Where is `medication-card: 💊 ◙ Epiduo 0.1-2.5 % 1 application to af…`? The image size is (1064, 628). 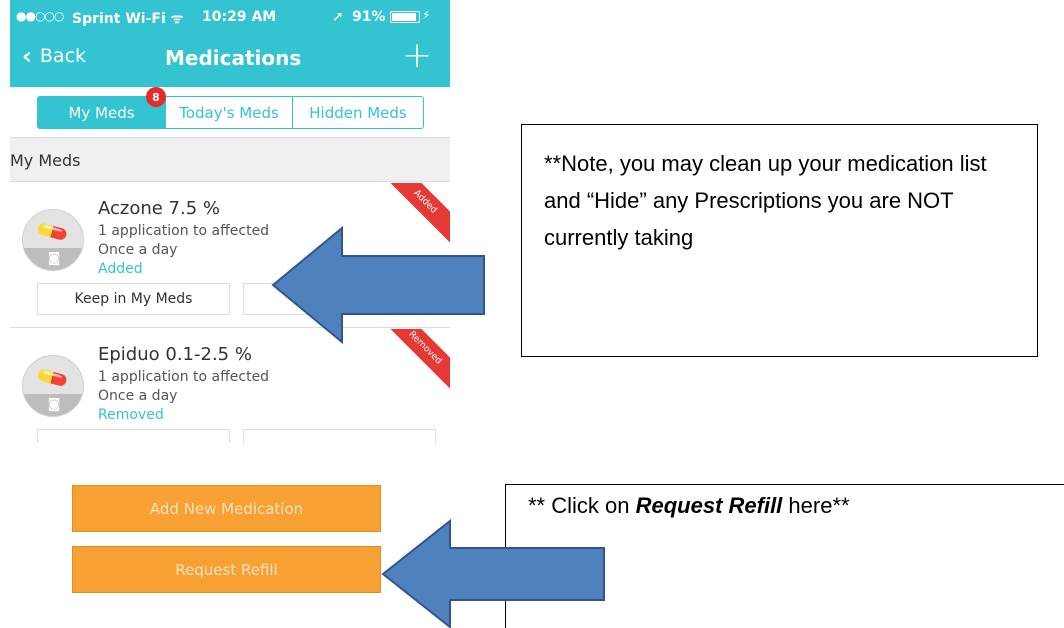 medication-card: 💊 ◙ Epiduo 0.1-2.5 % 1 application to af… is located at coordinates (230, 386).